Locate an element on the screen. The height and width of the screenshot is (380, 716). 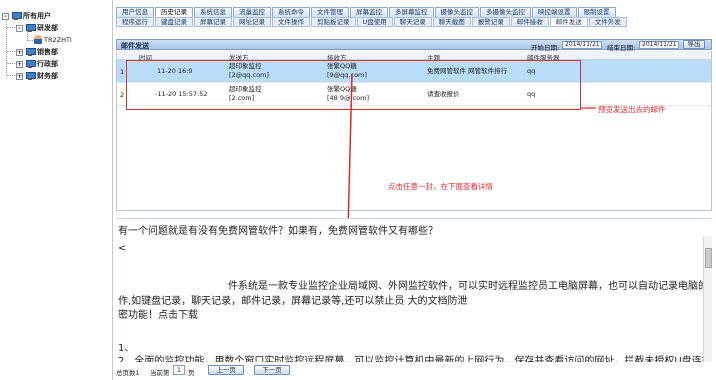
page-suffix-label: 页 is located at coordinates (191, 373).